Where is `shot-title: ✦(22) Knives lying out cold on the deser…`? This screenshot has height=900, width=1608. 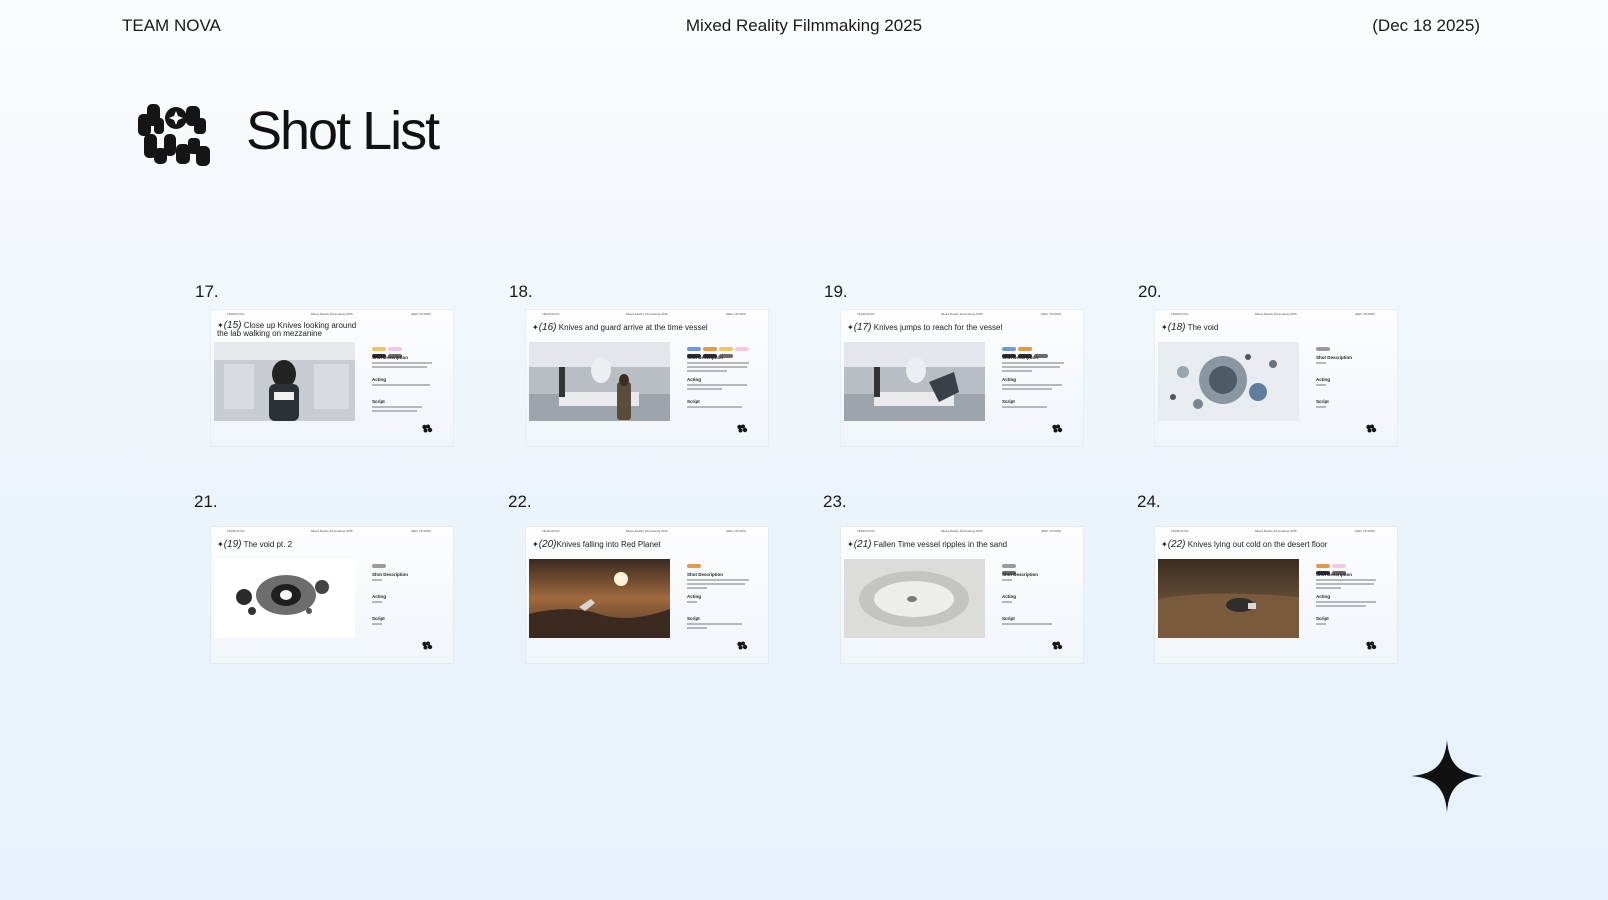
shot-title: ✦(22) Knives lying out cold on the deser… is located at coordinates (1244, 544).